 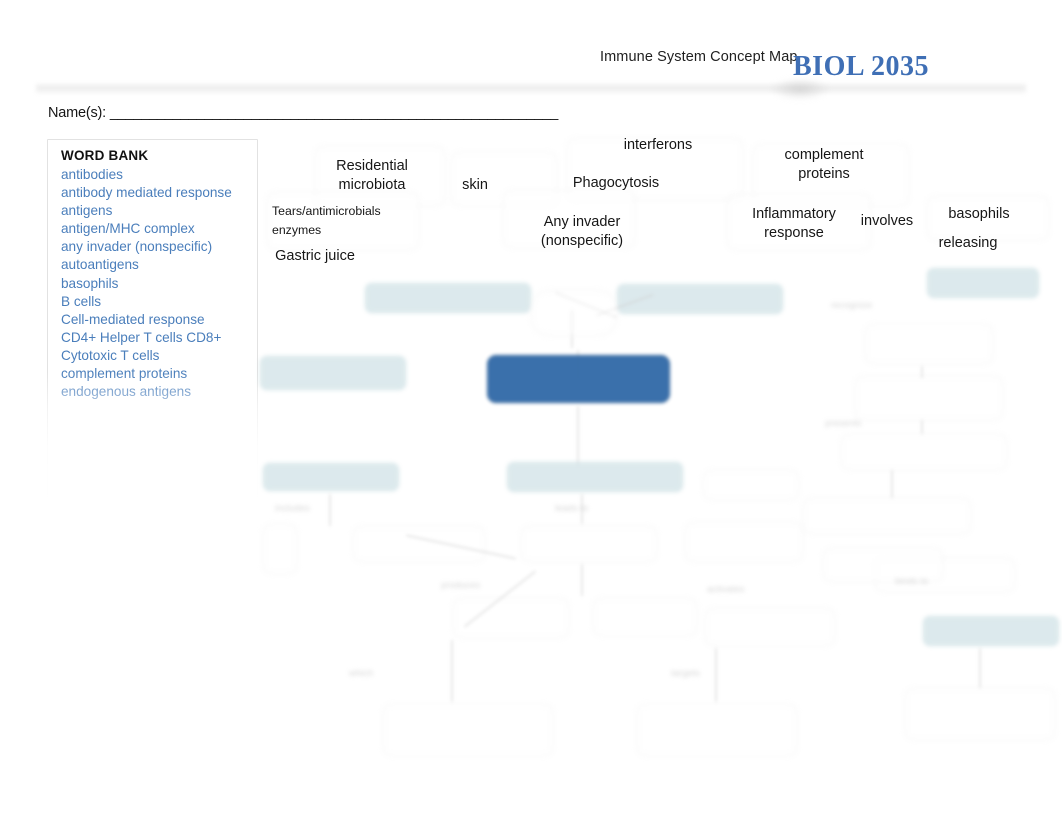 What do you see at coordinates (887, 221) in the screenshot?
I see `concept-map-label: involves` at bounding box center [887, 221].